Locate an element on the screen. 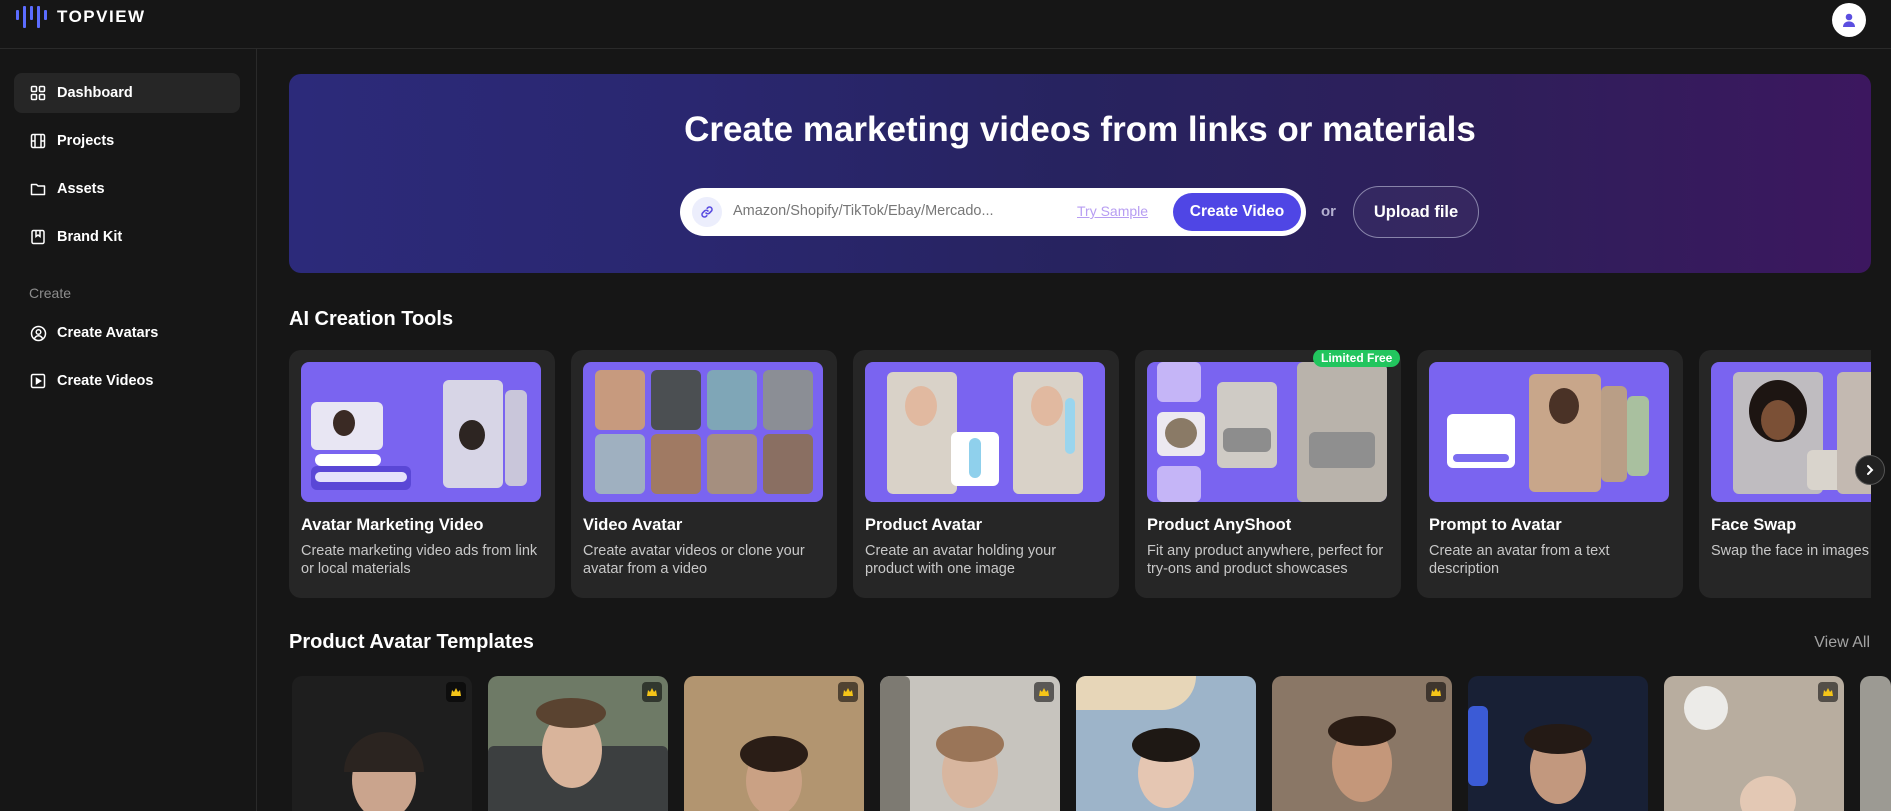 This screenshot has height=811, width=1891. logo-mark-icon is located at coordinates (31, 17).